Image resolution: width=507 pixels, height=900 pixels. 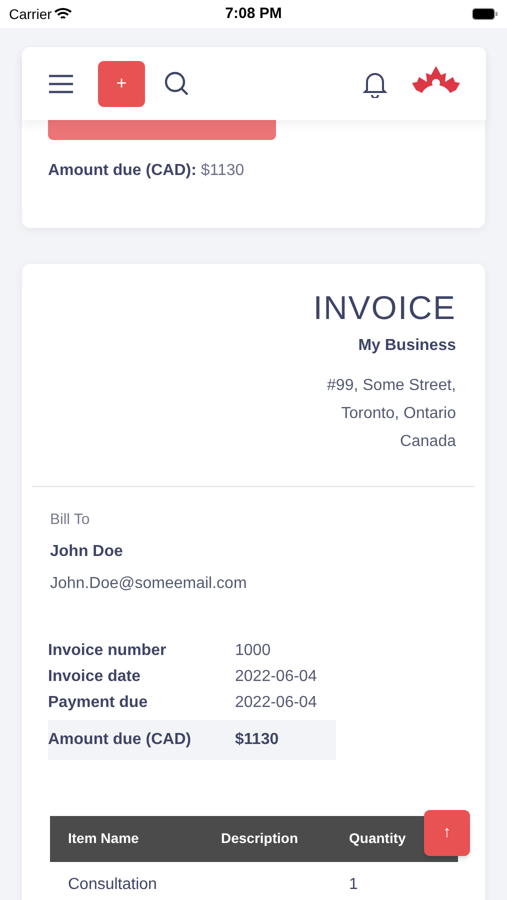 What do you see at coordinates (447, 833) in the screenshot?
I see `scroll-to-top-button: ↑` at bounding box center [447, 833].